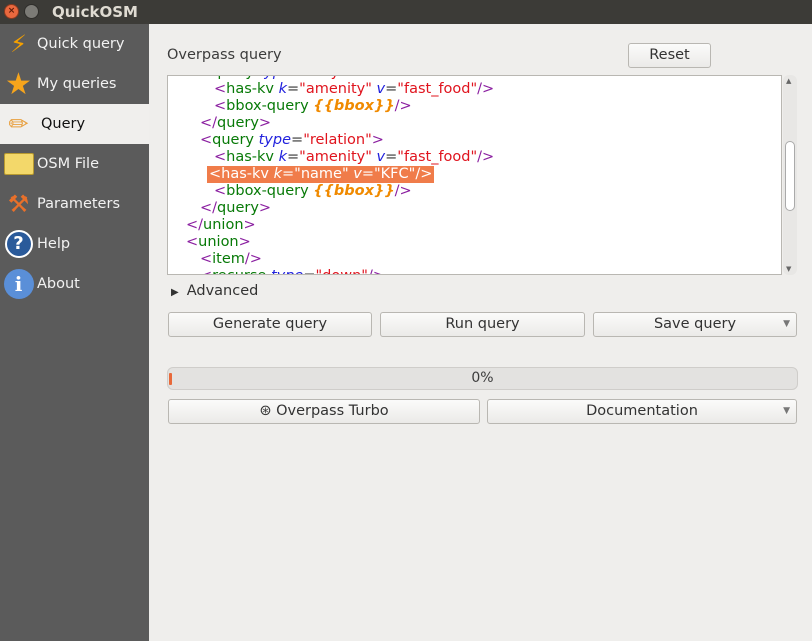 This screenshot has width=812, height=641. What do you see at coordinates (18, 284) in the screenshot?
I see `info-icon: i` at bounding box center [18, 284].